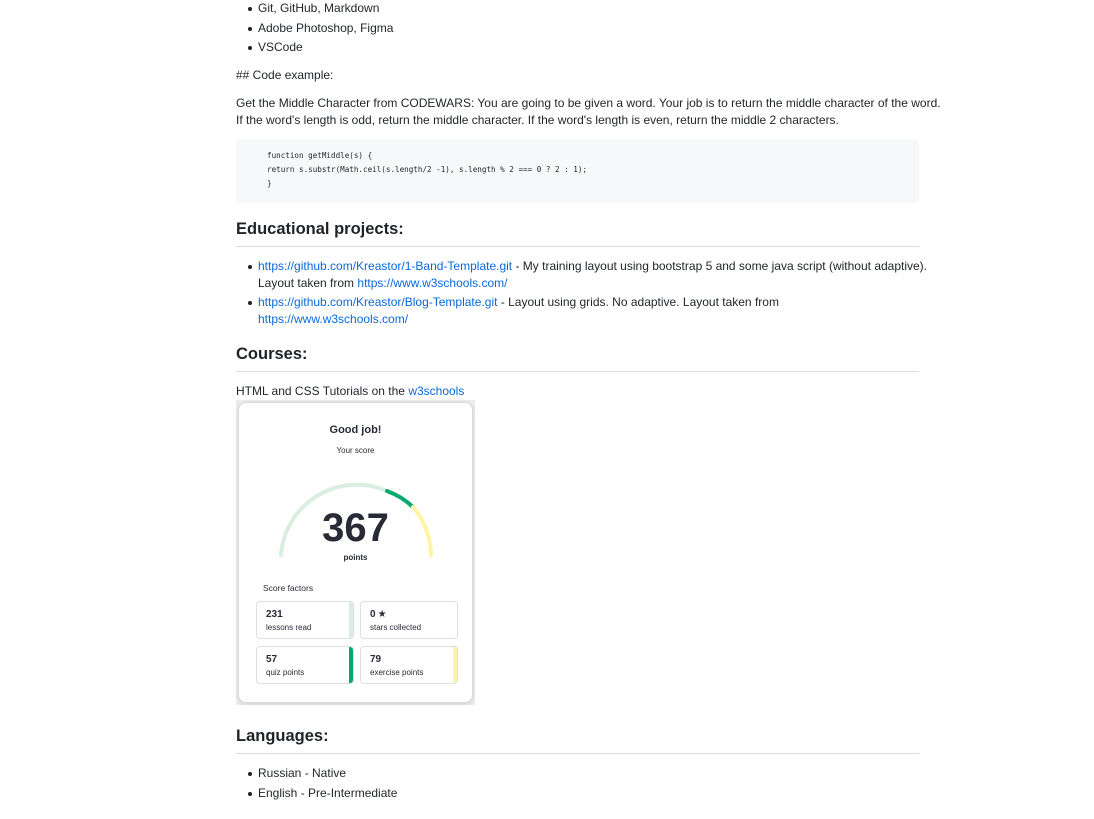 This screenshot has width=1094, height=819. Describe the element at coordinates (503, 773) in the screenshot. I see `list-item: Russian - Native` at that location.